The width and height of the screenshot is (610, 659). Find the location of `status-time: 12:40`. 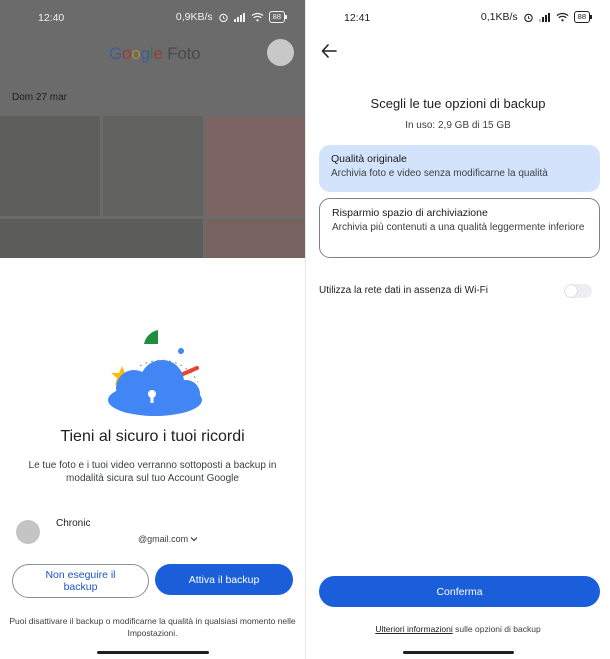

status-time: 12:40 is located at coordinates (51, 18).